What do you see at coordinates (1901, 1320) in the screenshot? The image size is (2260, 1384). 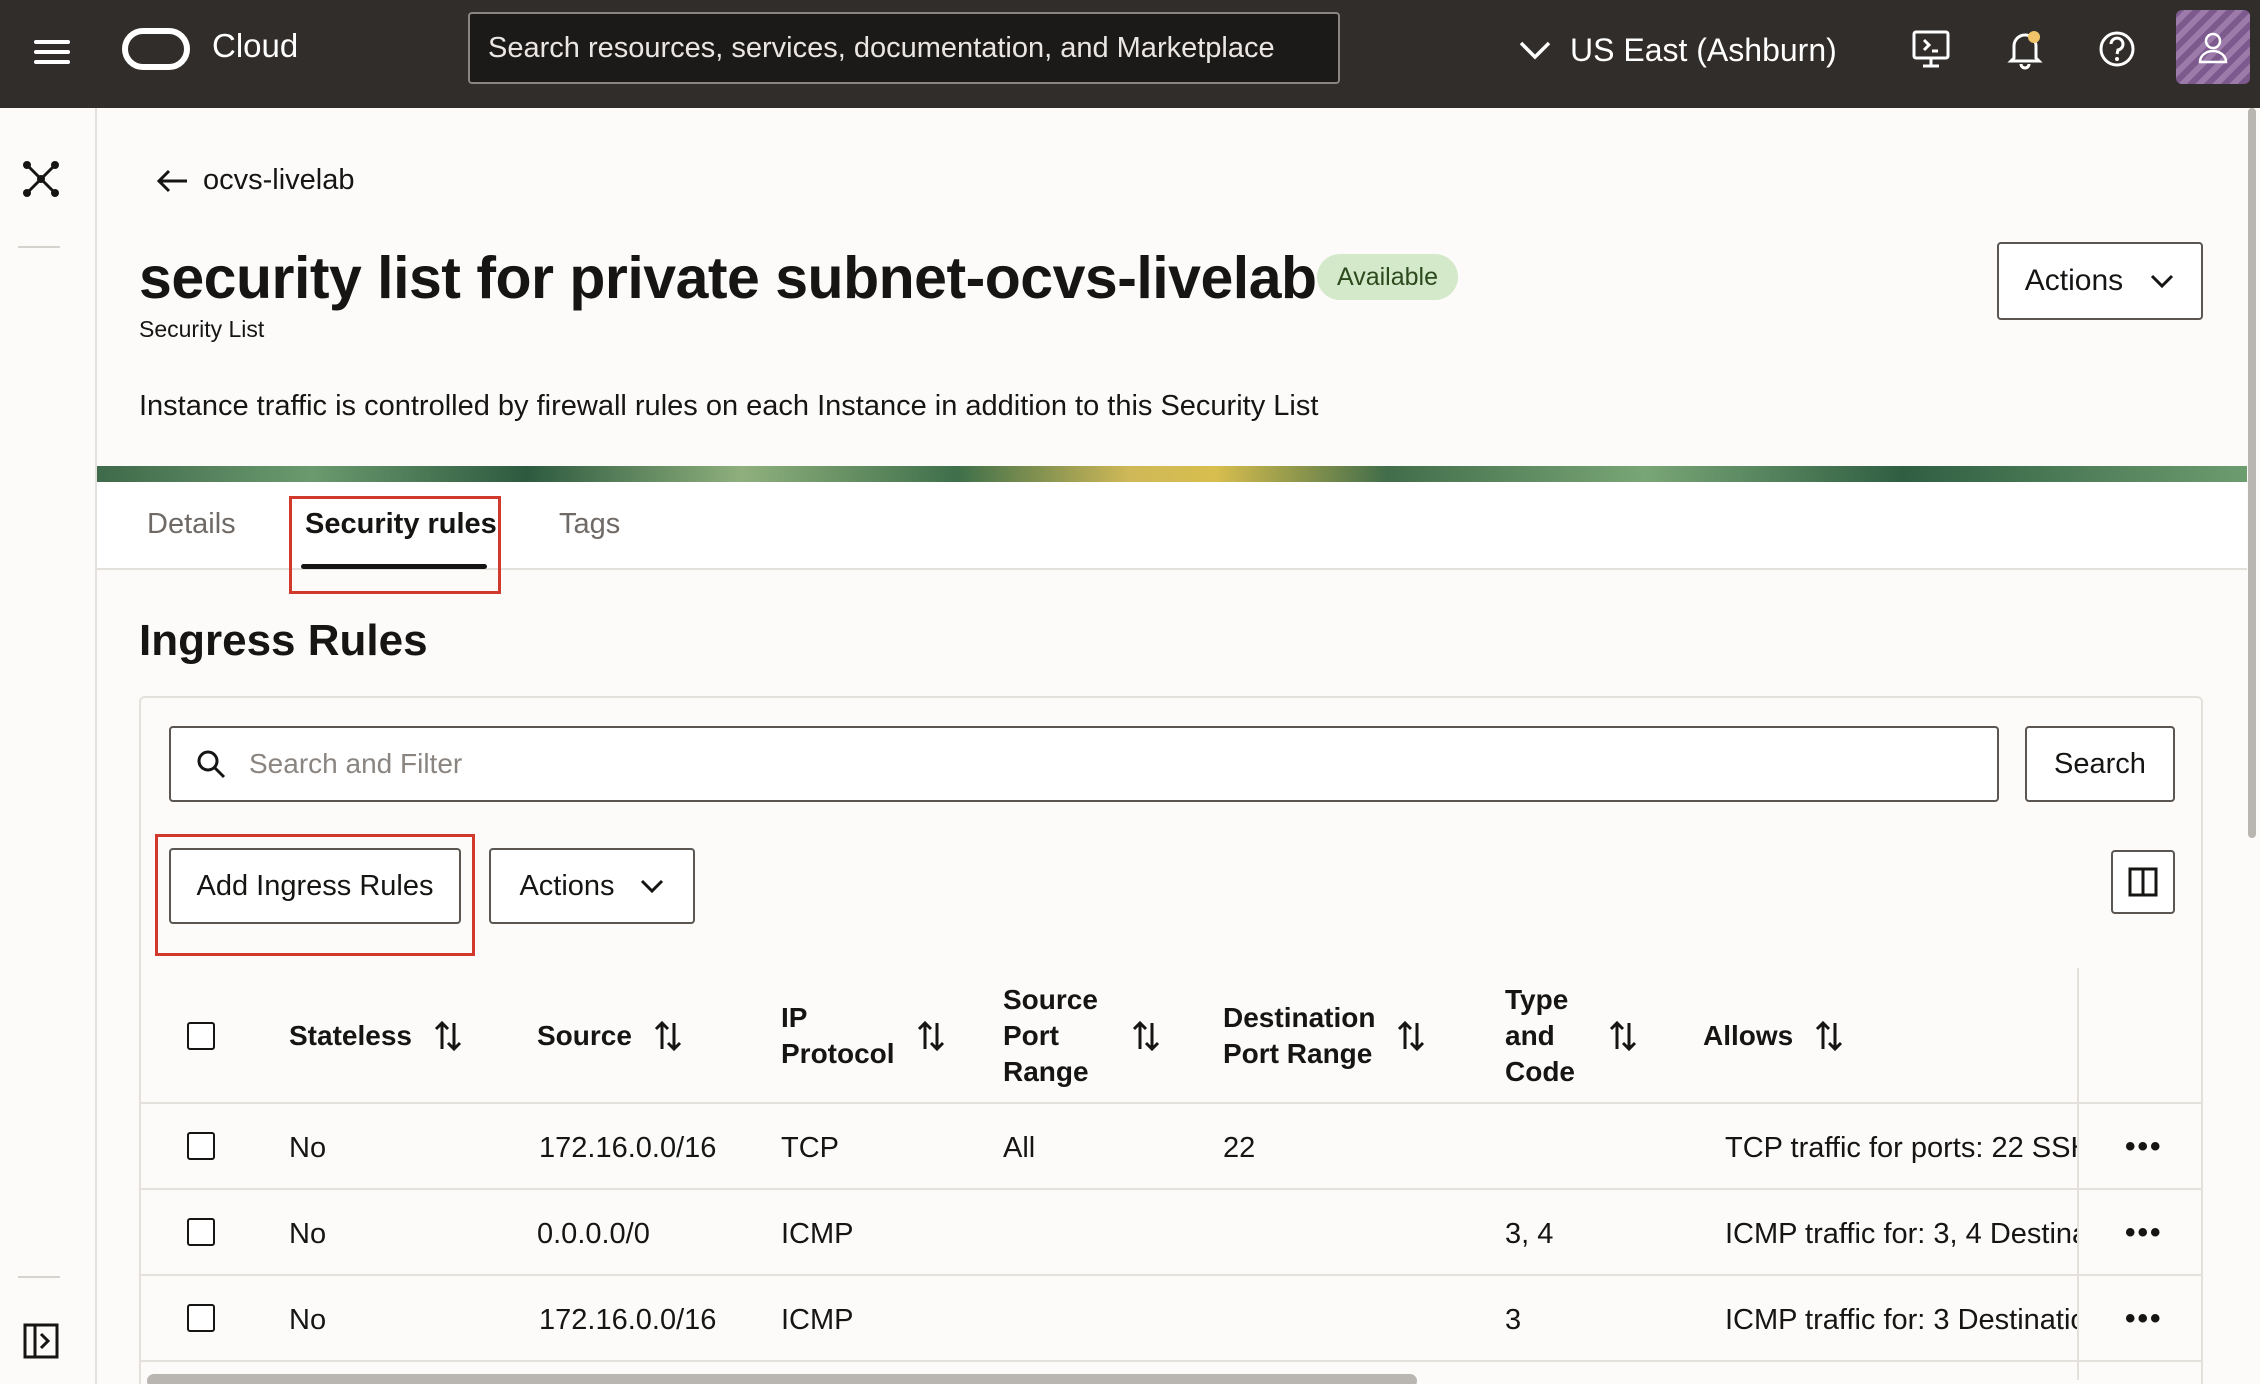 I see `cell-allows: ICMP traffic for: 3 Destinatio` at bounding box center [1901, 1320].